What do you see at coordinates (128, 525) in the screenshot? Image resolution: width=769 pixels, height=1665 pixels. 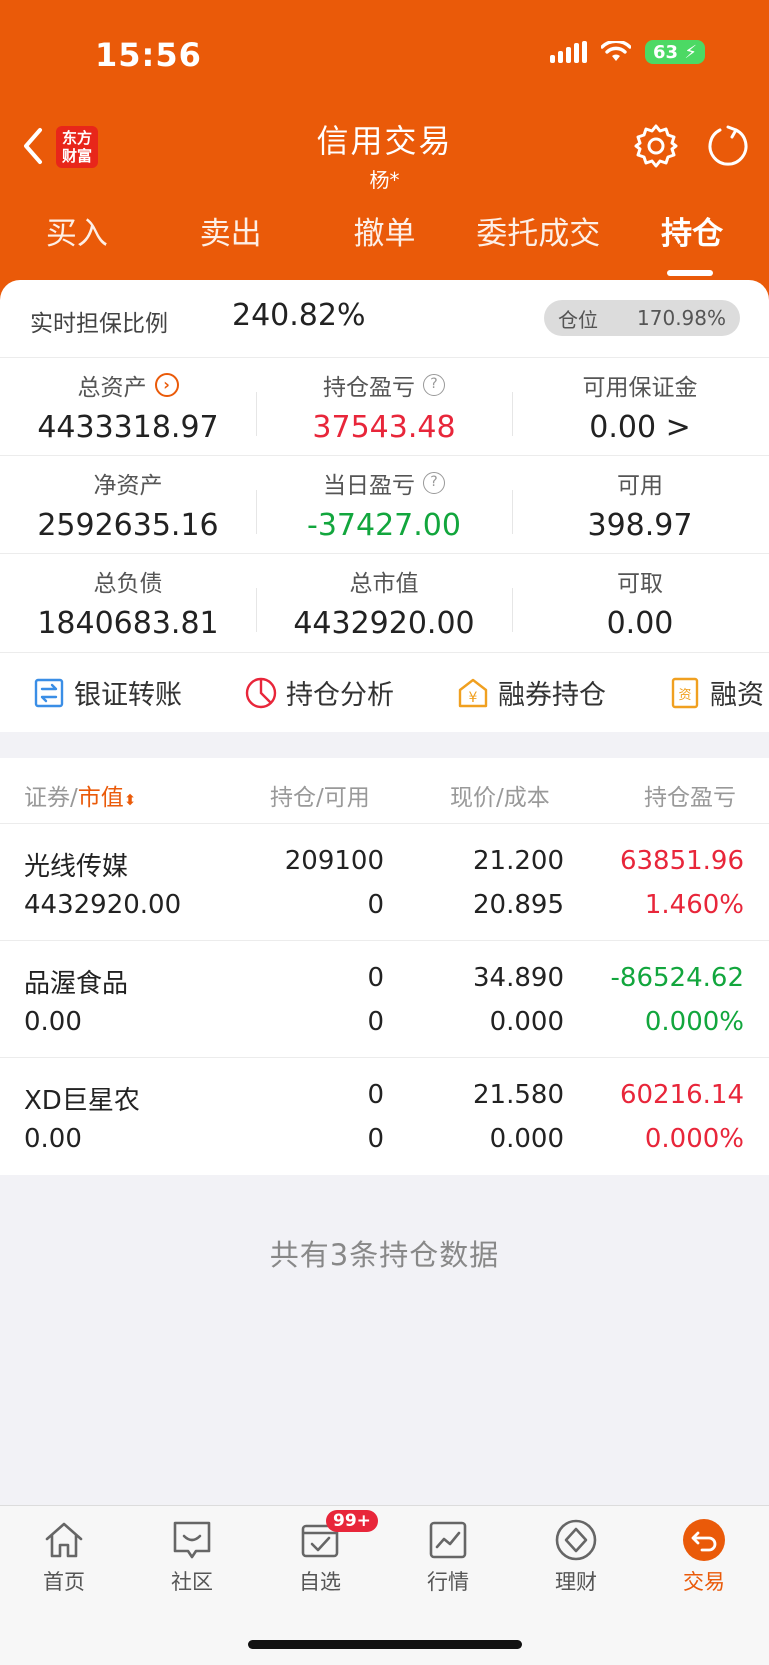 I see `stat-value: 2592635.16` at bounding box center [128, 525].